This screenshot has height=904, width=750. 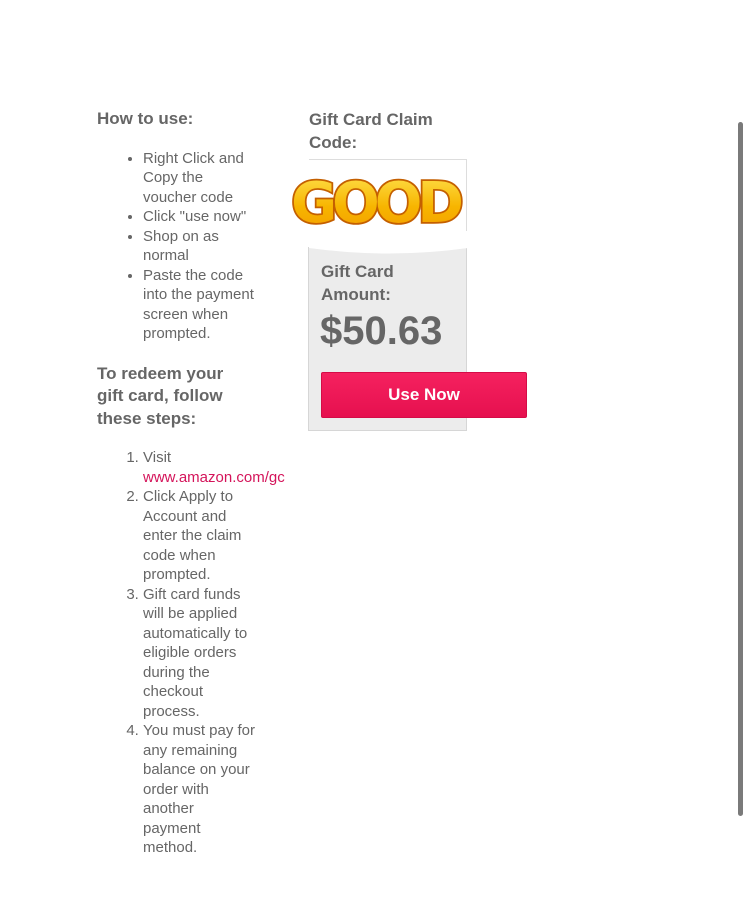 What do you see at coordinates (371, 131) in the screenshot?
I see `claim-code-heading: Gift Card Claim Code:` at bounding box center [371, 131].